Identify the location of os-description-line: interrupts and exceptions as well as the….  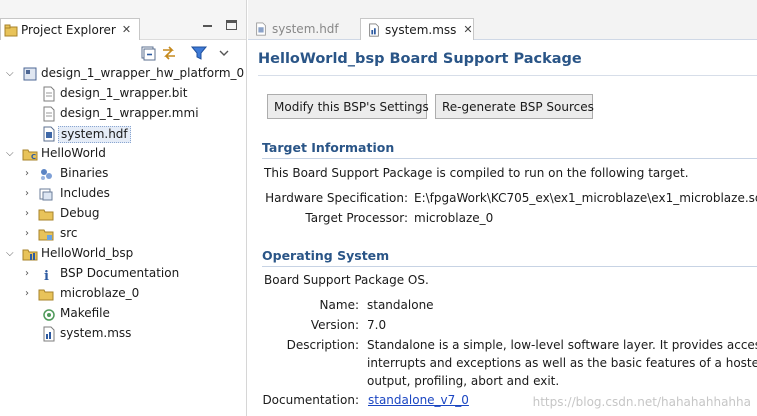
(562, 363).